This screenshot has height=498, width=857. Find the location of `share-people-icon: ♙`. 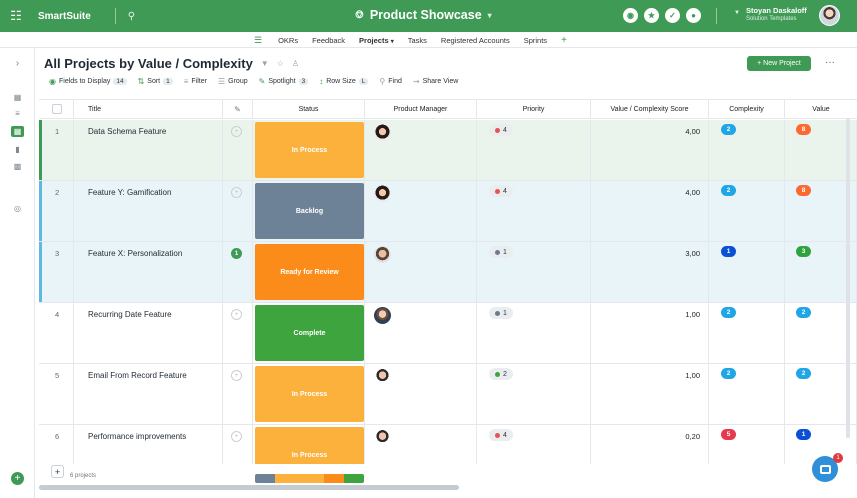

share-people-icon: ♙ is located at coordinates (295, 63).